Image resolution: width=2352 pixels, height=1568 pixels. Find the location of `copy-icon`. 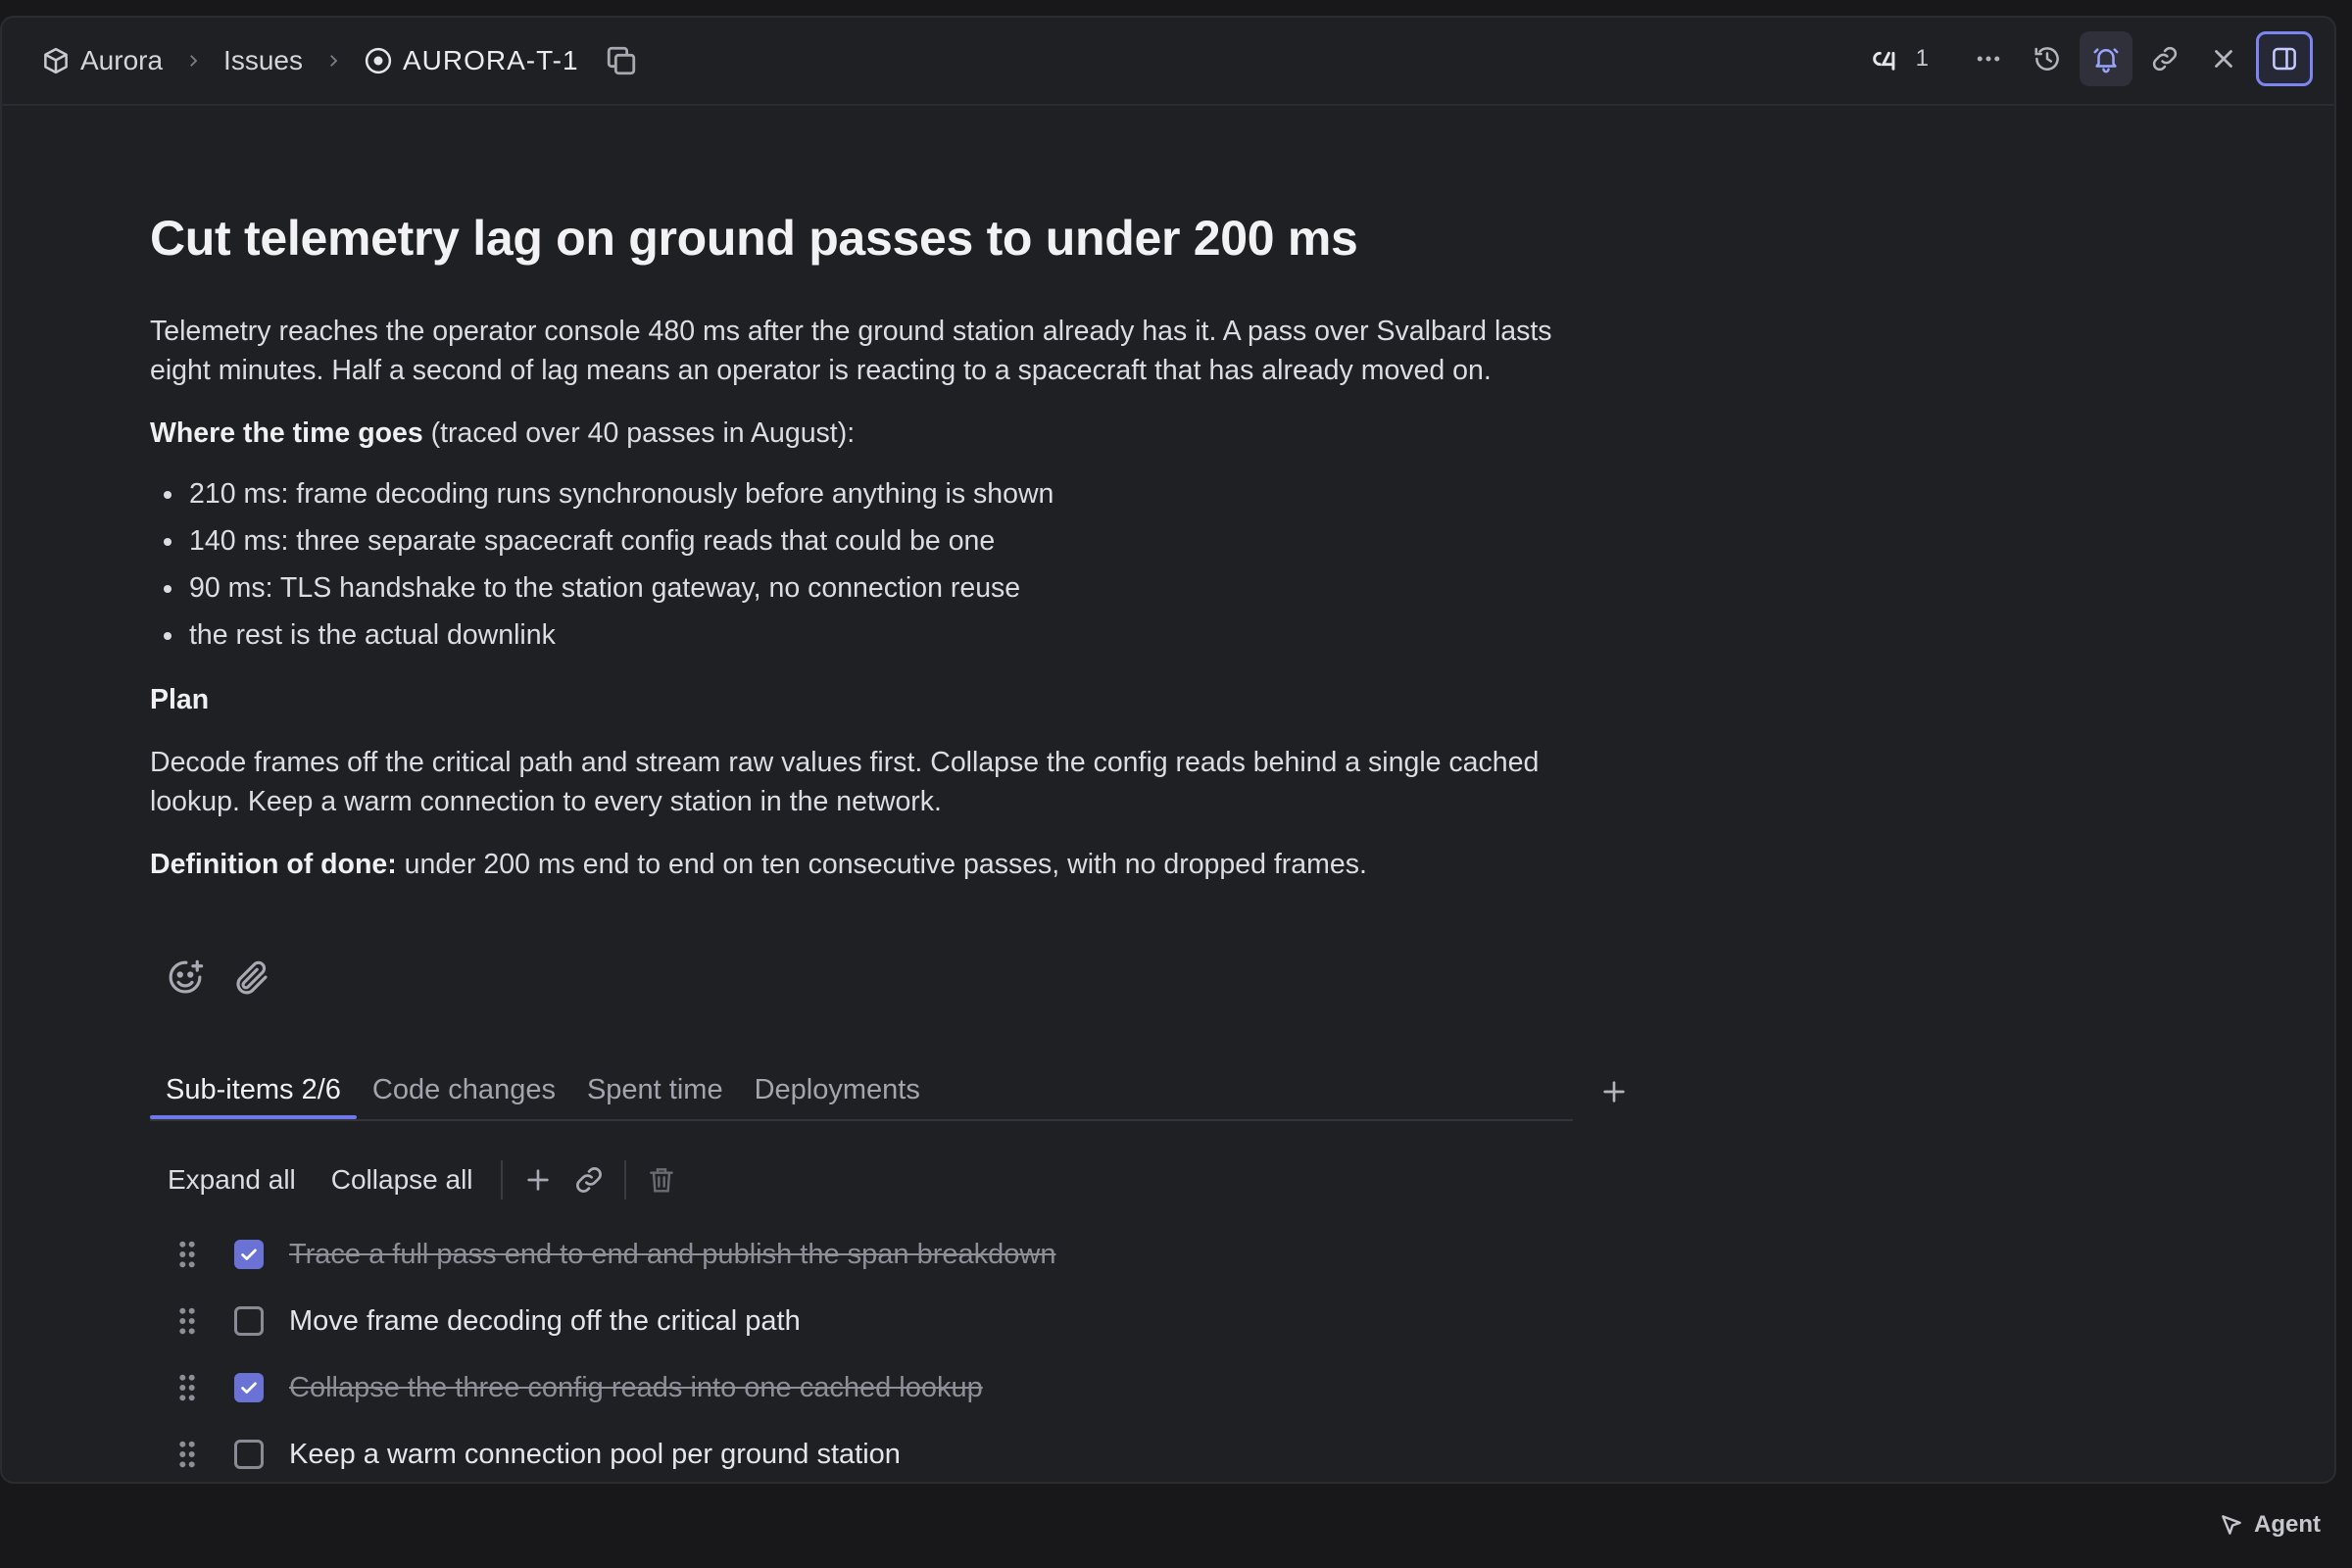

copy-icon is located at coordinates (621, 60).